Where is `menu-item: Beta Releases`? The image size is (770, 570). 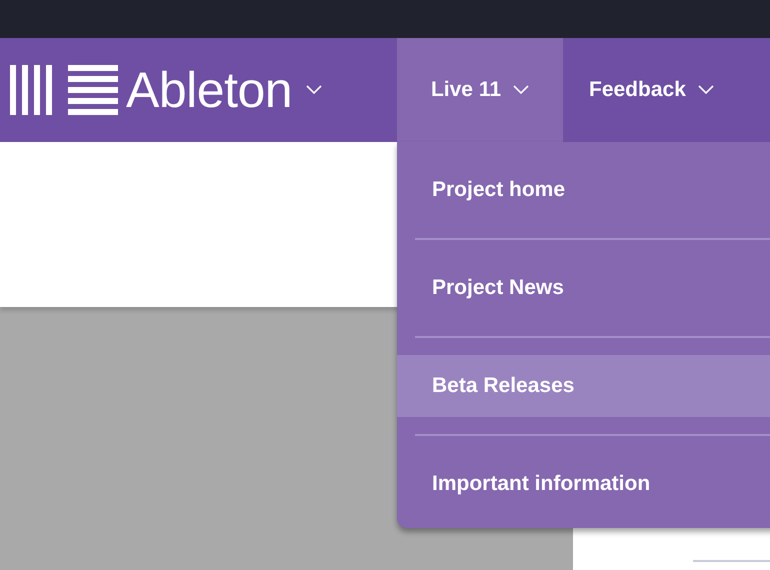
menu-item: Beta Releases is located at coordinates (583, 386).